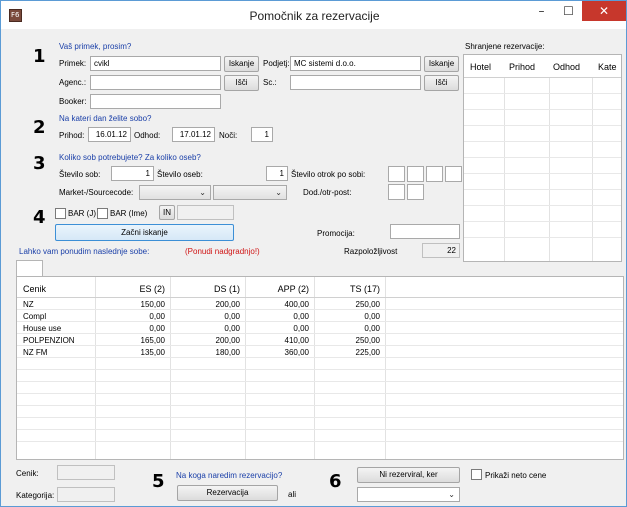 This screenshot has height=507, width=627. What do you see at coordinates (348, 289) in the screenshot?
I see `col-ts: TS (17)` at bounding box center [348, 289].